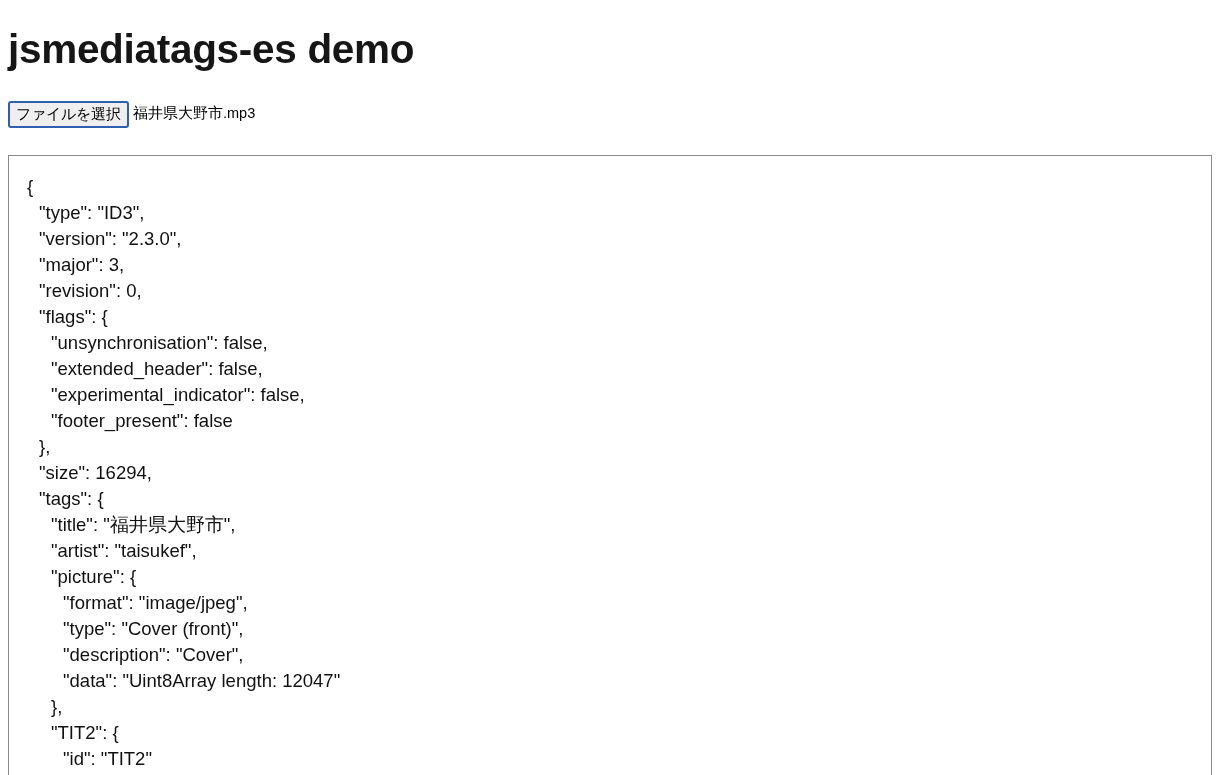  Describe the element at coordinates (94, 576) in the screenshot. I see `code-line: "picture": {` at that location.